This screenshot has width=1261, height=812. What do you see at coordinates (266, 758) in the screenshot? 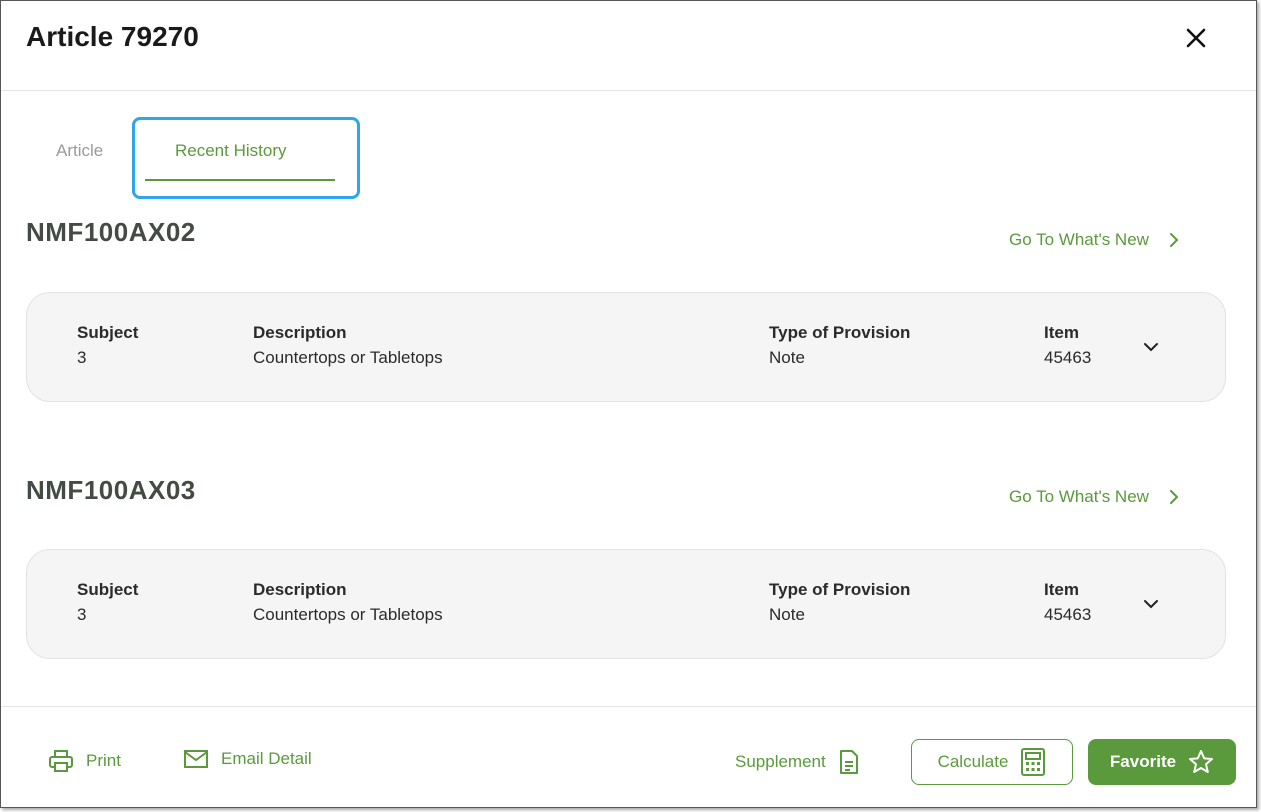
I see `email-label: Email Detail` at bounding box center [266, 758].